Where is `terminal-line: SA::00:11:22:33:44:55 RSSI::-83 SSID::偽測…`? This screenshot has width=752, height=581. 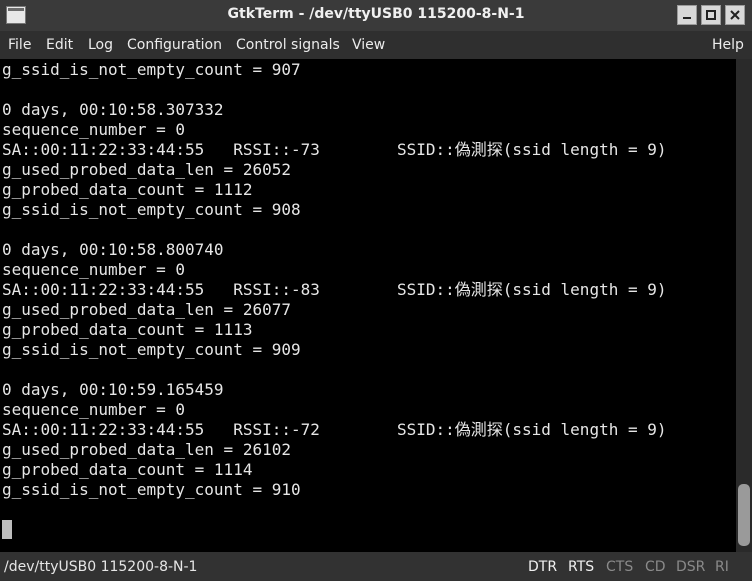 terminal-line: SA::00:11:22:33:44:55 RSSI::-83 SSID::偽測… is located at coordinates (334, 289).